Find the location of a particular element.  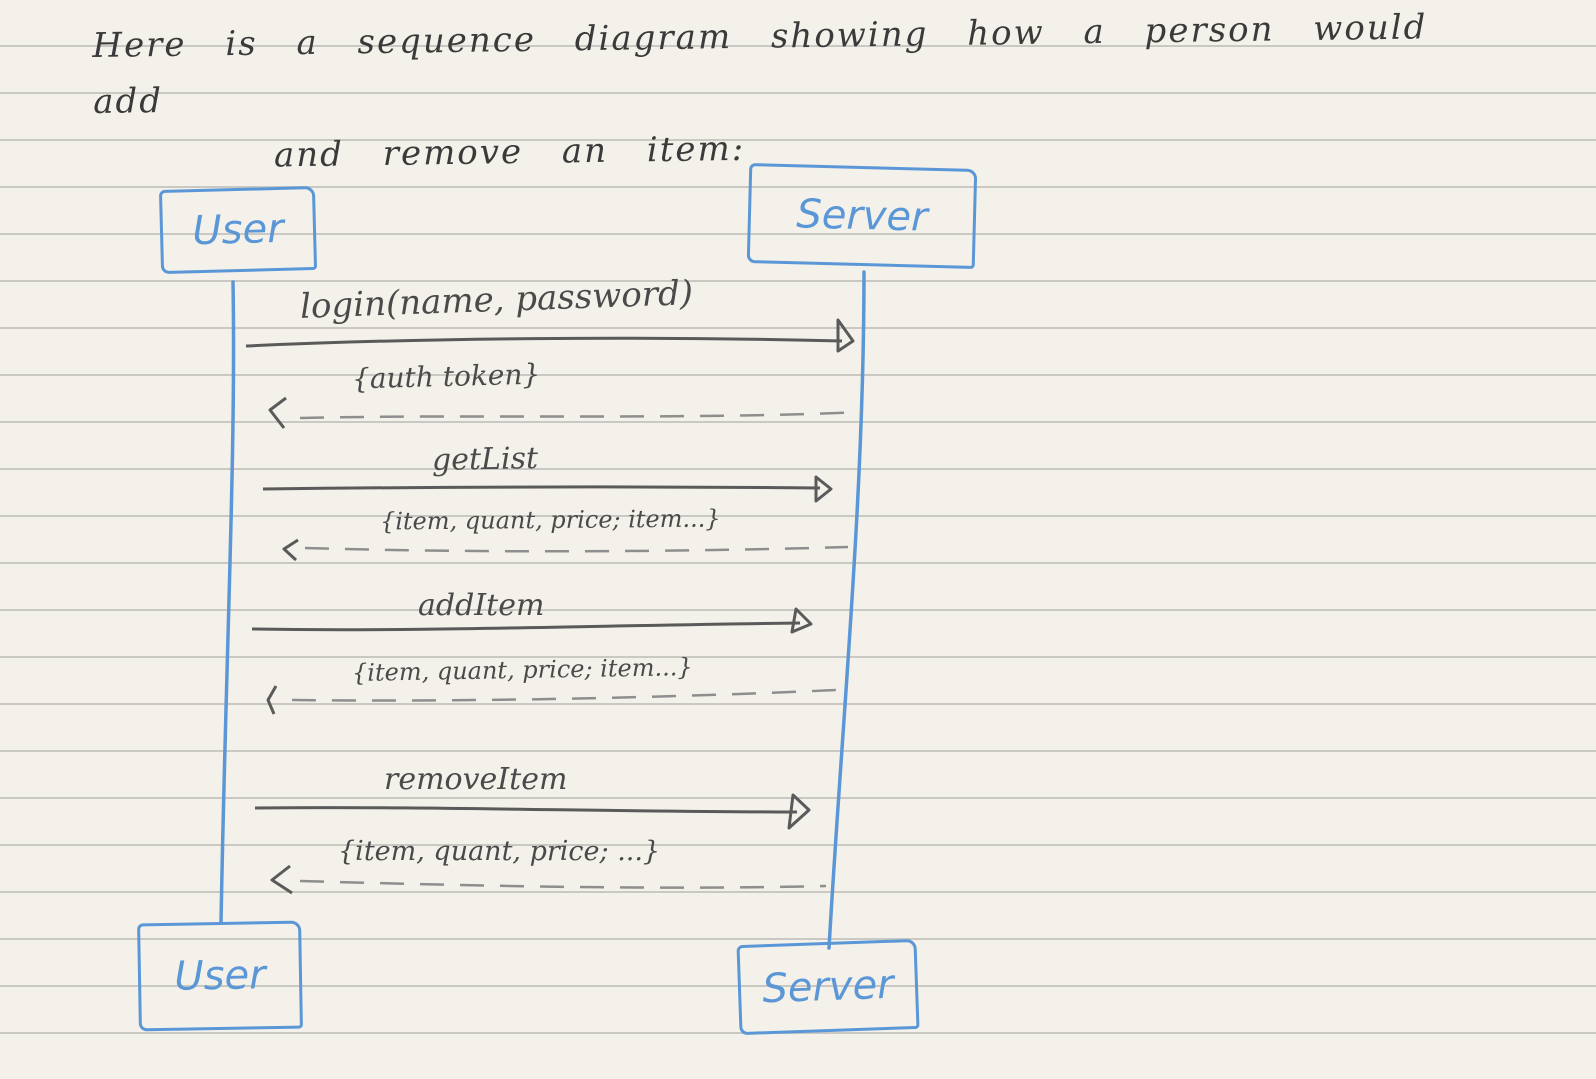

call-label-getlist: getList is located at coordinates (485, 459).